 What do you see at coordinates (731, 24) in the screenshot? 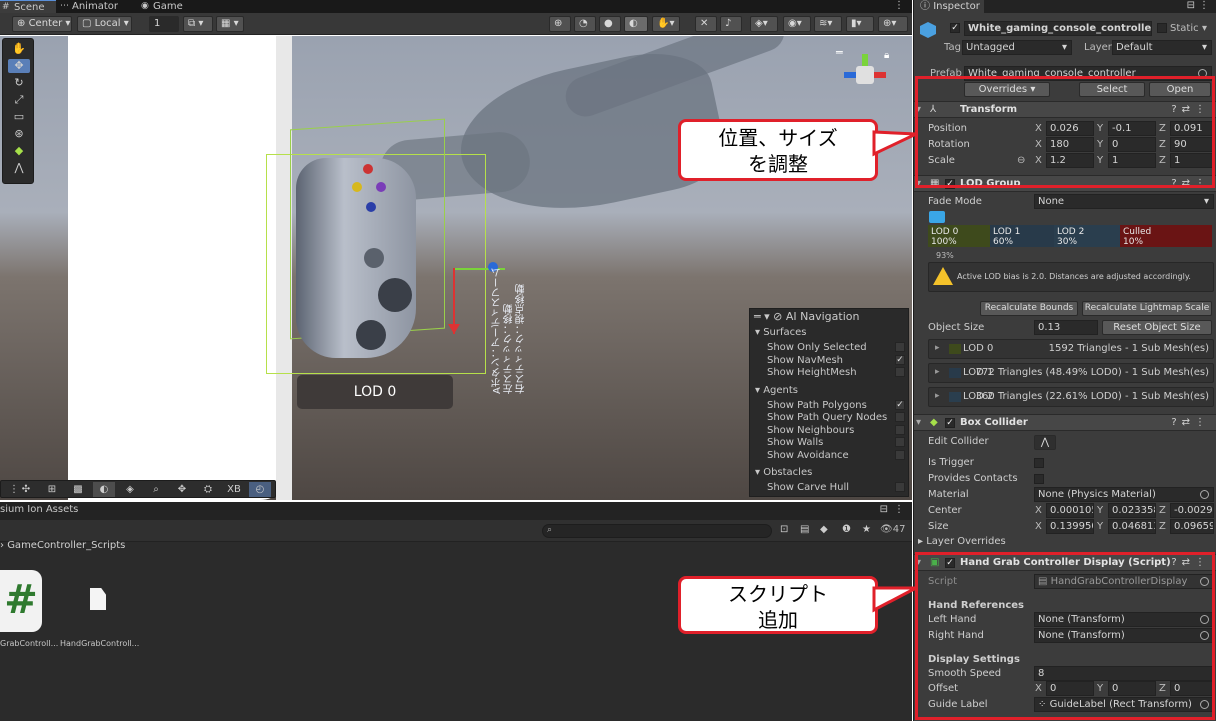
I see `lighting-toggle-icon: ♪` at bounding box center [731, 24].